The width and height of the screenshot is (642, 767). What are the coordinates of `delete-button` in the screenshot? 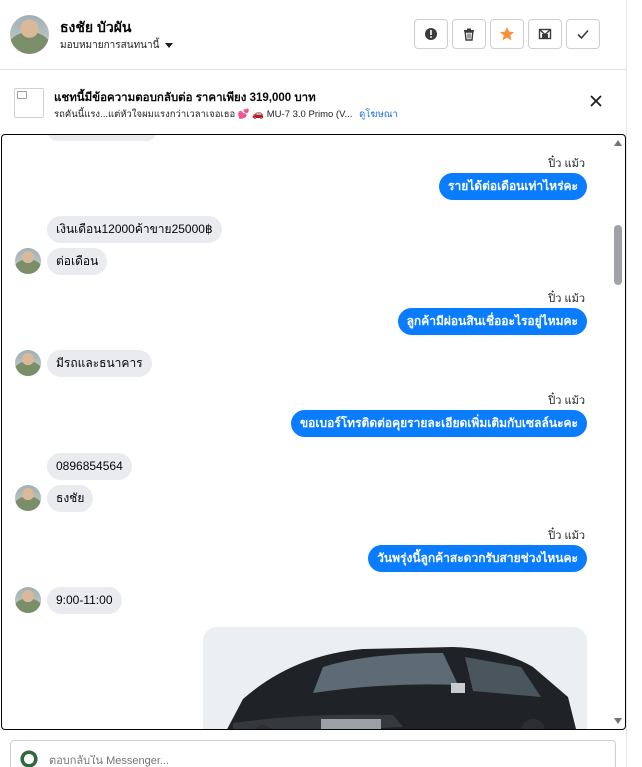 It's located at (469, 34).